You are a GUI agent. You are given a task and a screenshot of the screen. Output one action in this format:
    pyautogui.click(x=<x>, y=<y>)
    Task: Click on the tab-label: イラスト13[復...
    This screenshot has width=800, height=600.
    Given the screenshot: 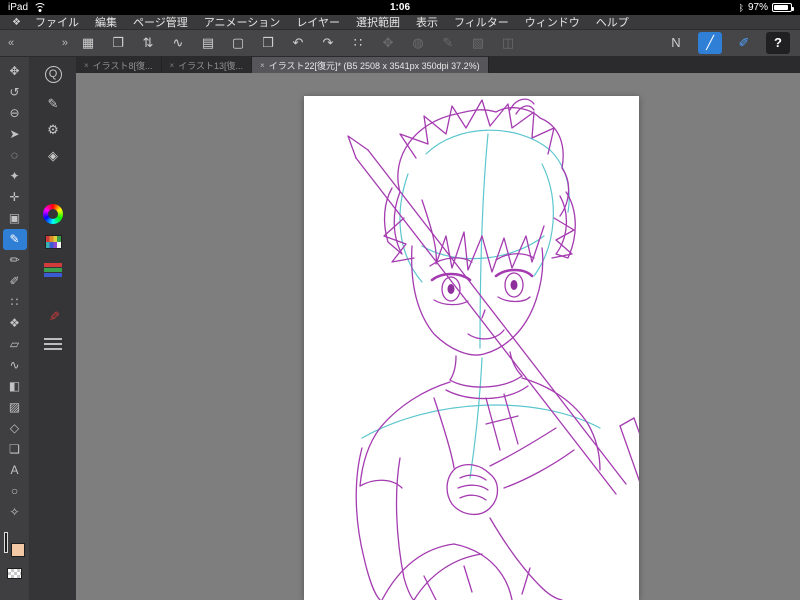 What is the action you would take?
    pyautogui.click(x=211, y=65)
    